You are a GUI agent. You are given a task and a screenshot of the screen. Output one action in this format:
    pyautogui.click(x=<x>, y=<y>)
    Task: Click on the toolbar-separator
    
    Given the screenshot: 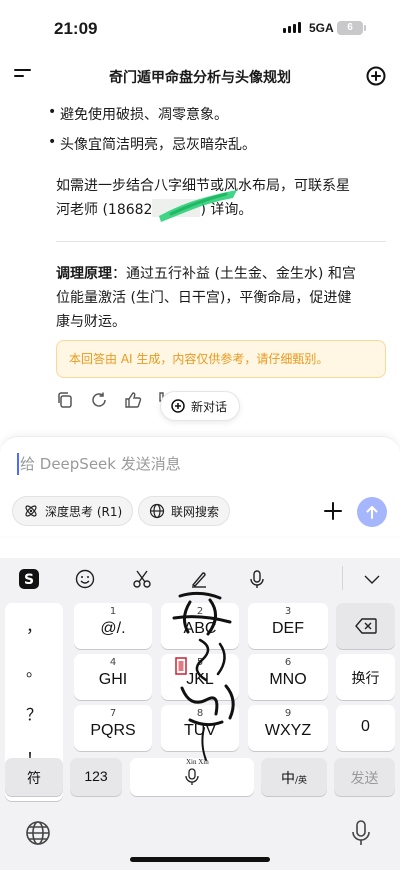 What is the action you would take?
    pyautogui.click(x=342, y=578)
    